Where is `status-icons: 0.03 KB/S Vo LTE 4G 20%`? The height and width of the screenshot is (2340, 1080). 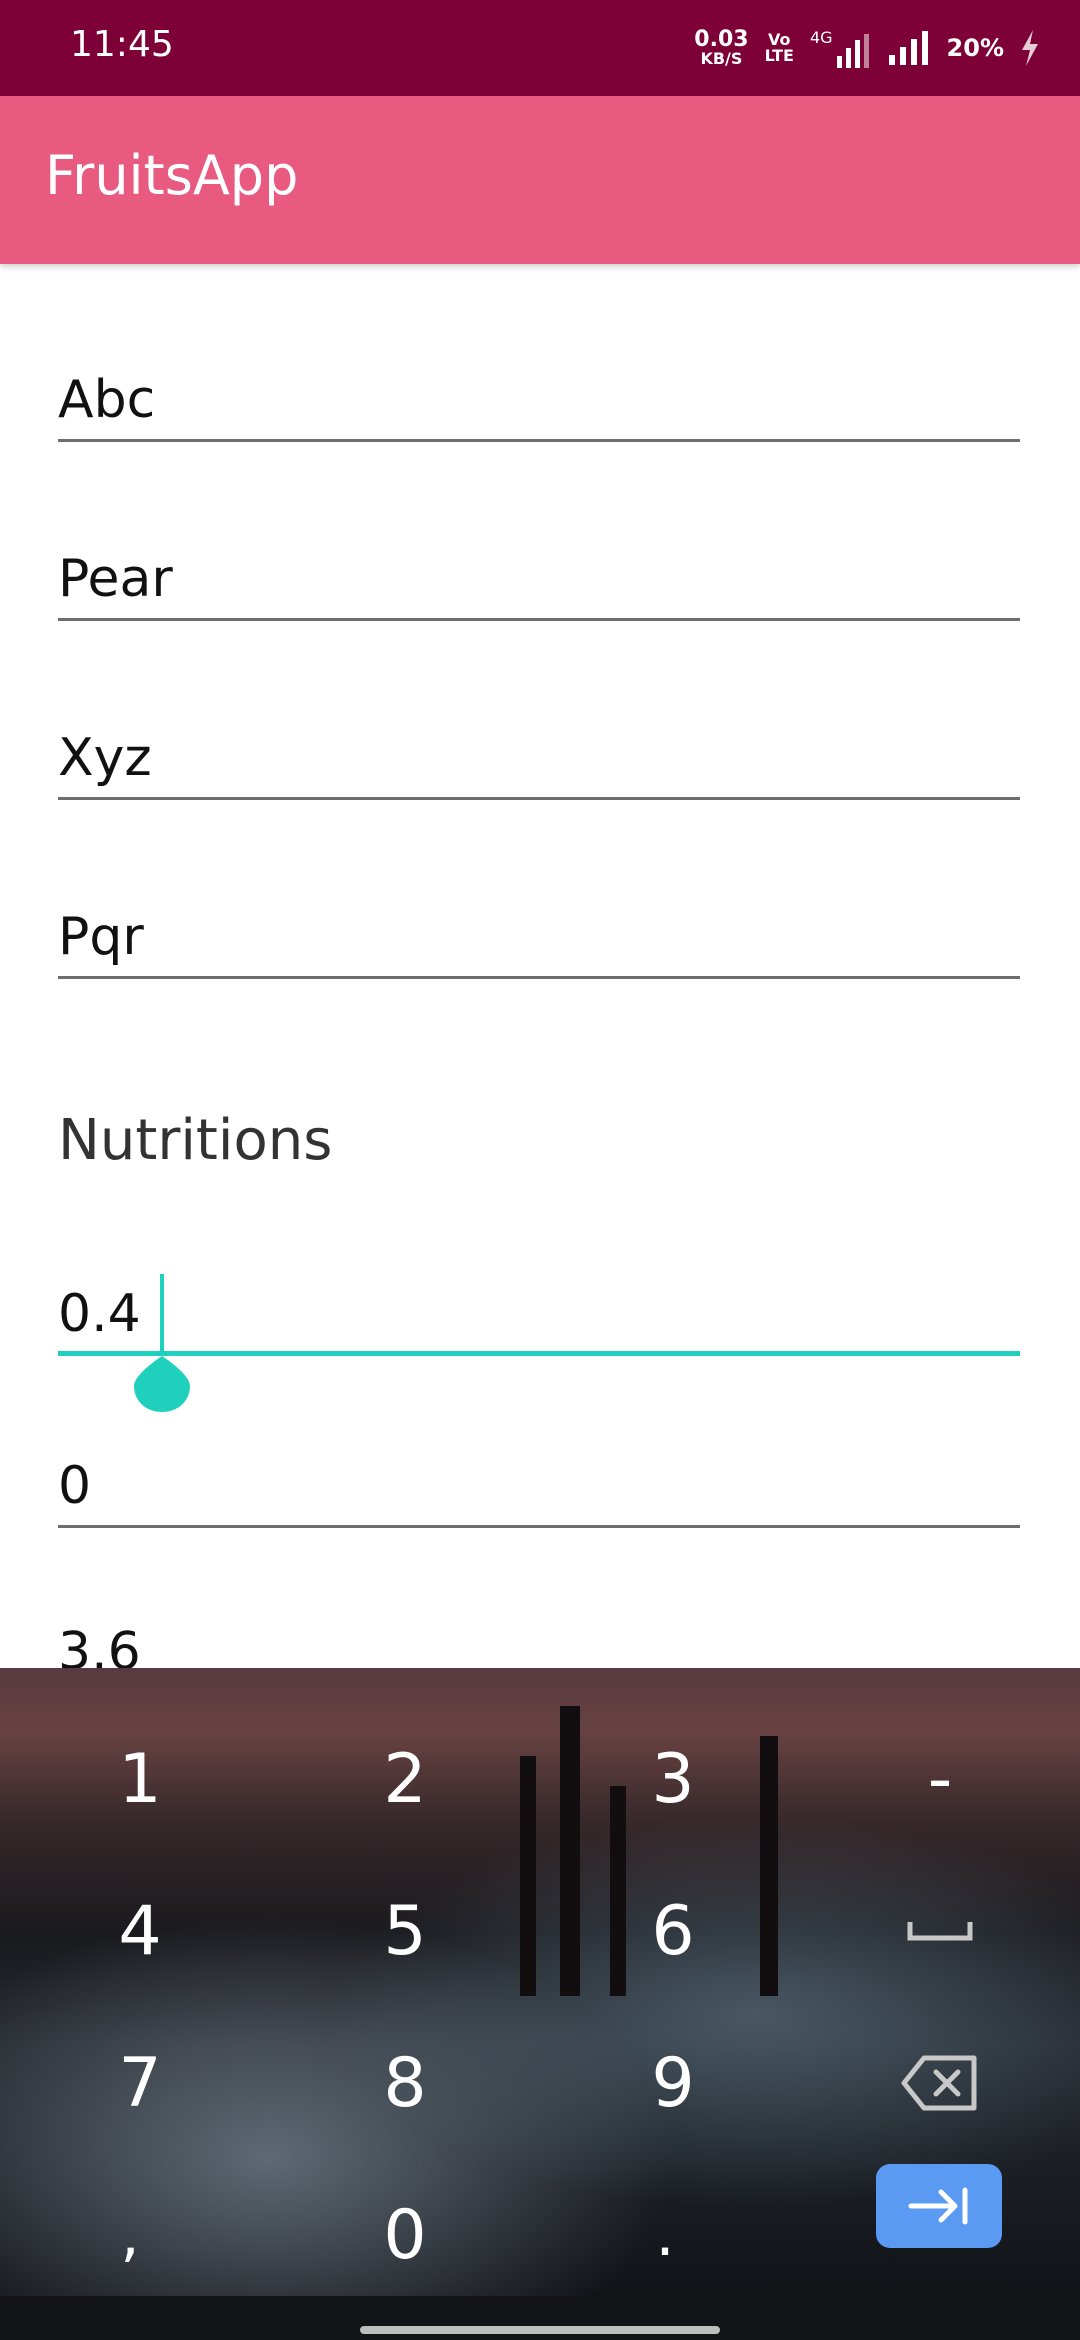 status-icons: 0.03 KB/S Vo LTE 4G 20% is located at coordinates (867, 48).